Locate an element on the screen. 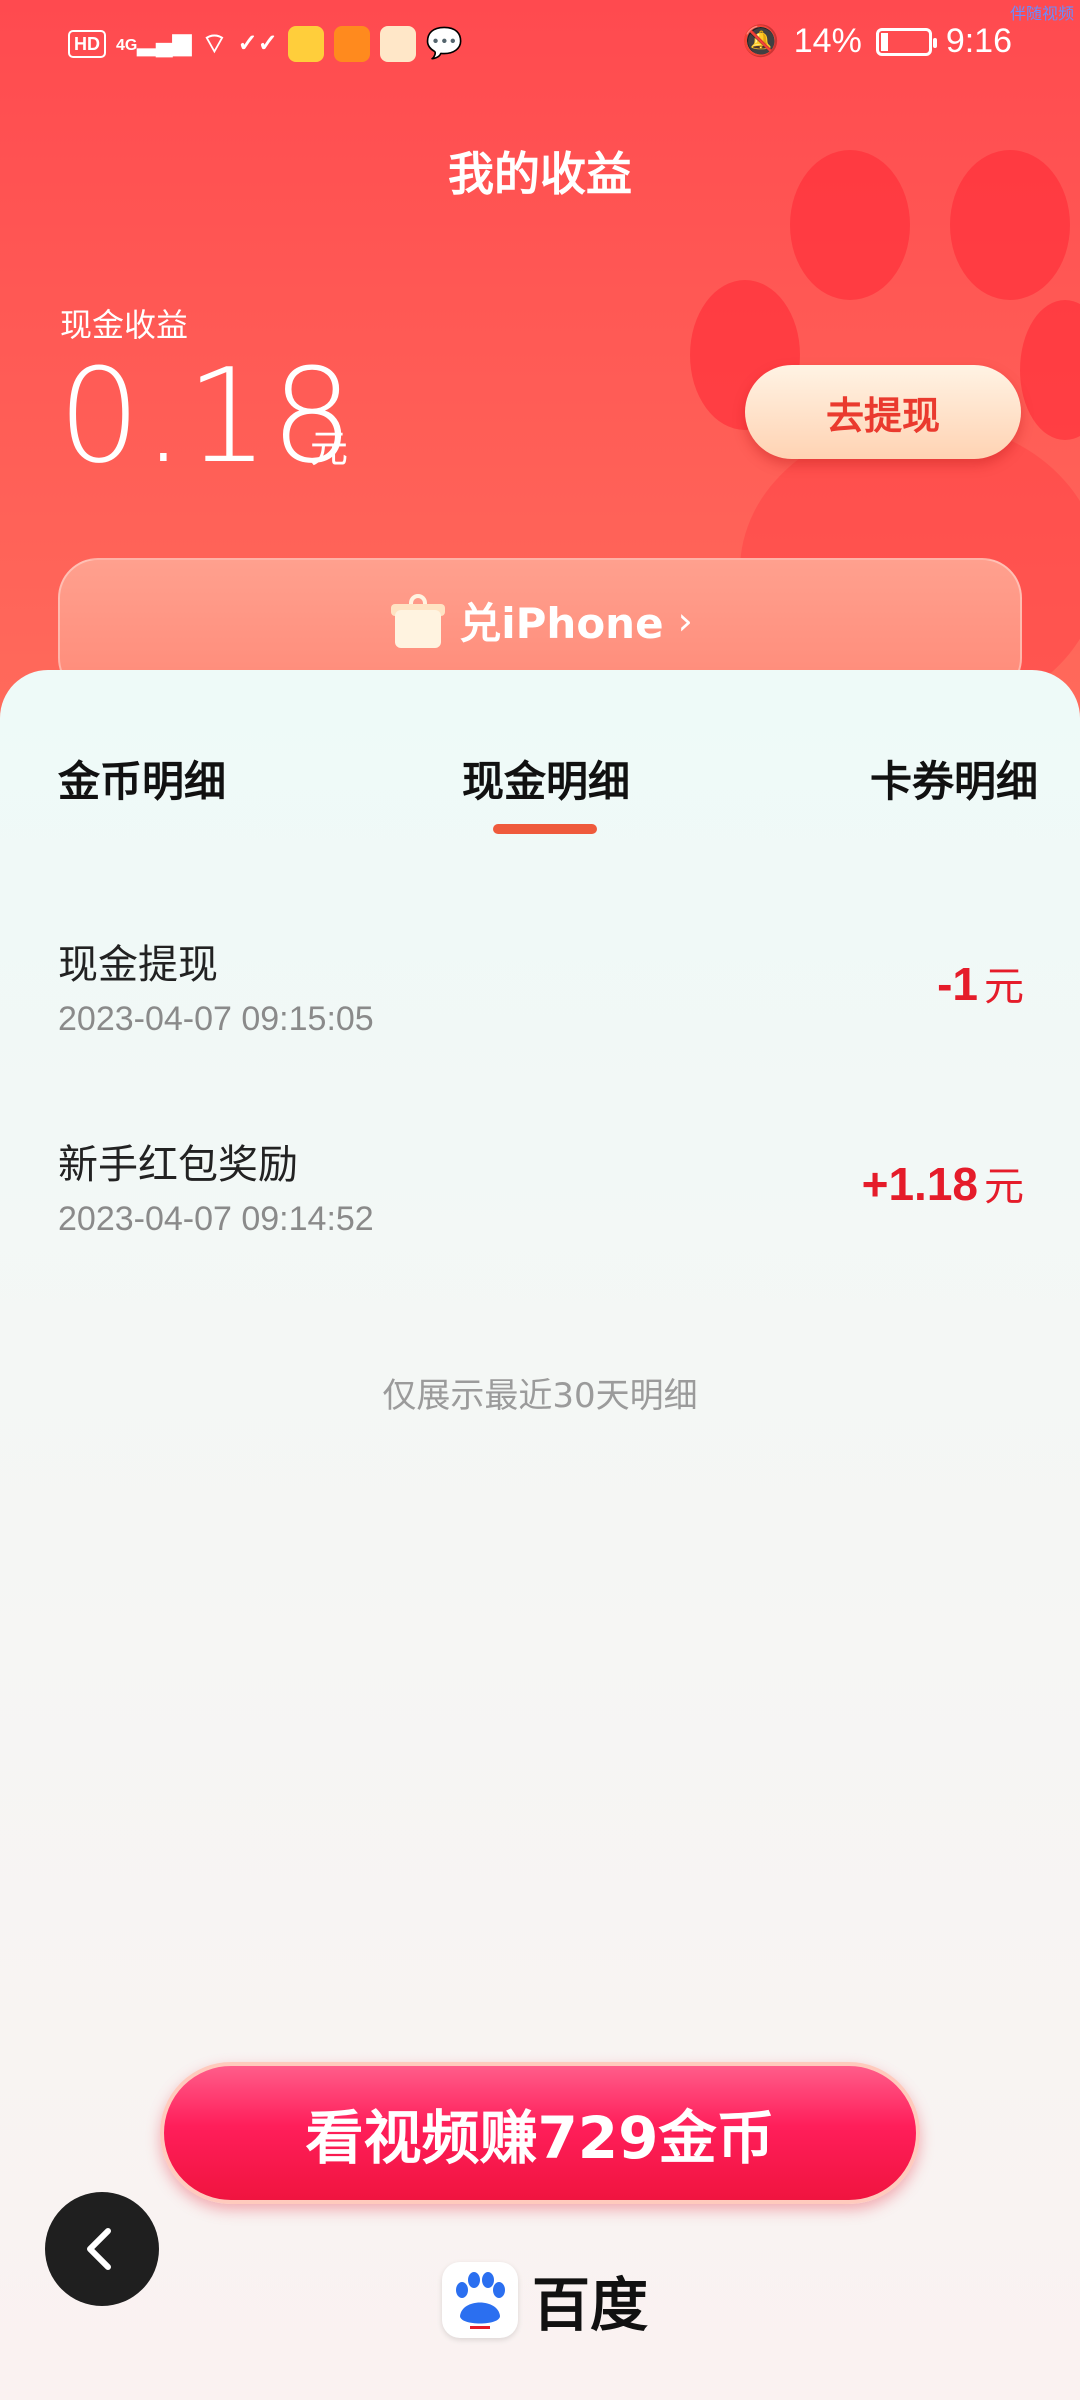 The image size is (1080, 2400). transaction-row: 现金提现 2023-04-07 09:15:05 -1 元 is located at coordinates (540, 1022).